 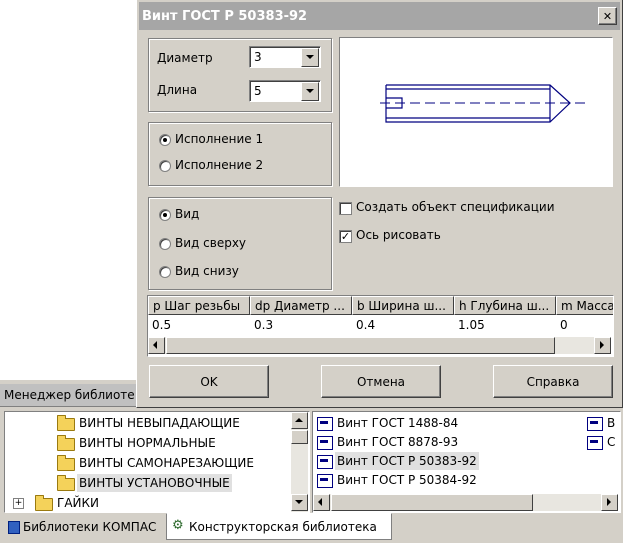 I want to click on close-icon: ✕, so click(x=607, y=16).